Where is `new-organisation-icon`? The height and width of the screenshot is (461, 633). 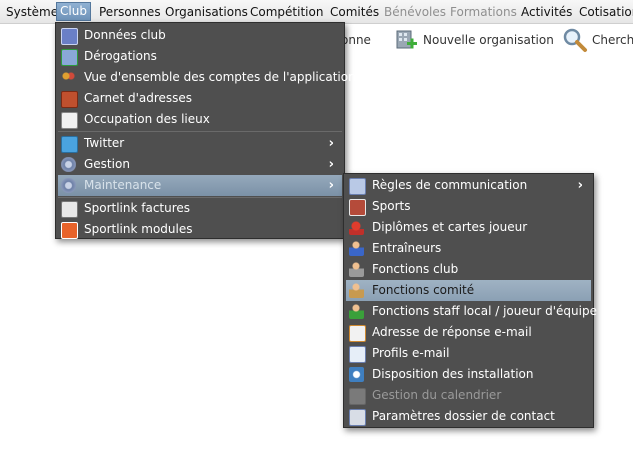
new-organisation-icon is located at coordinates (406, 40).